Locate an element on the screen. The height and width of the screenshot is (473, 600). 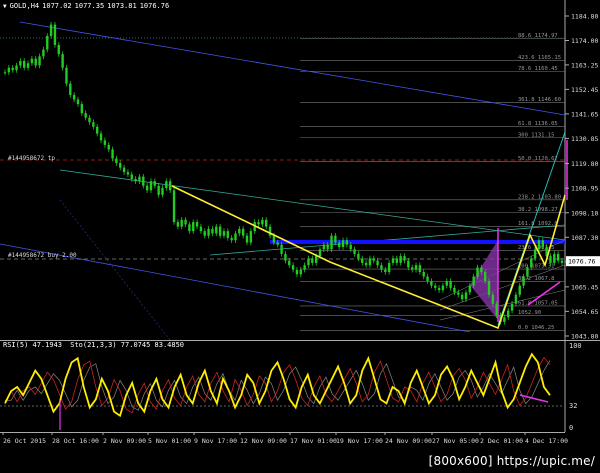
price-tick-label: 1043.80 is located at coordinates (584, 337).